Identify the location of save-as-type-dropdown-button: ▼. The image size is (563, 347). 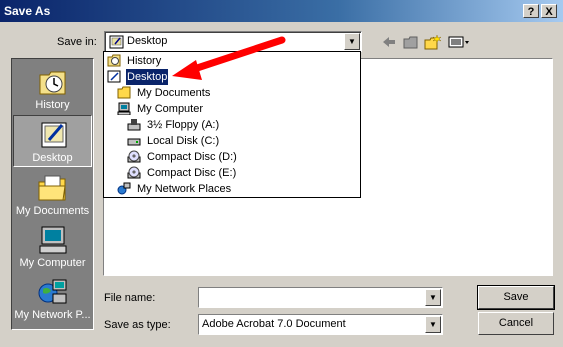
(433, 324).